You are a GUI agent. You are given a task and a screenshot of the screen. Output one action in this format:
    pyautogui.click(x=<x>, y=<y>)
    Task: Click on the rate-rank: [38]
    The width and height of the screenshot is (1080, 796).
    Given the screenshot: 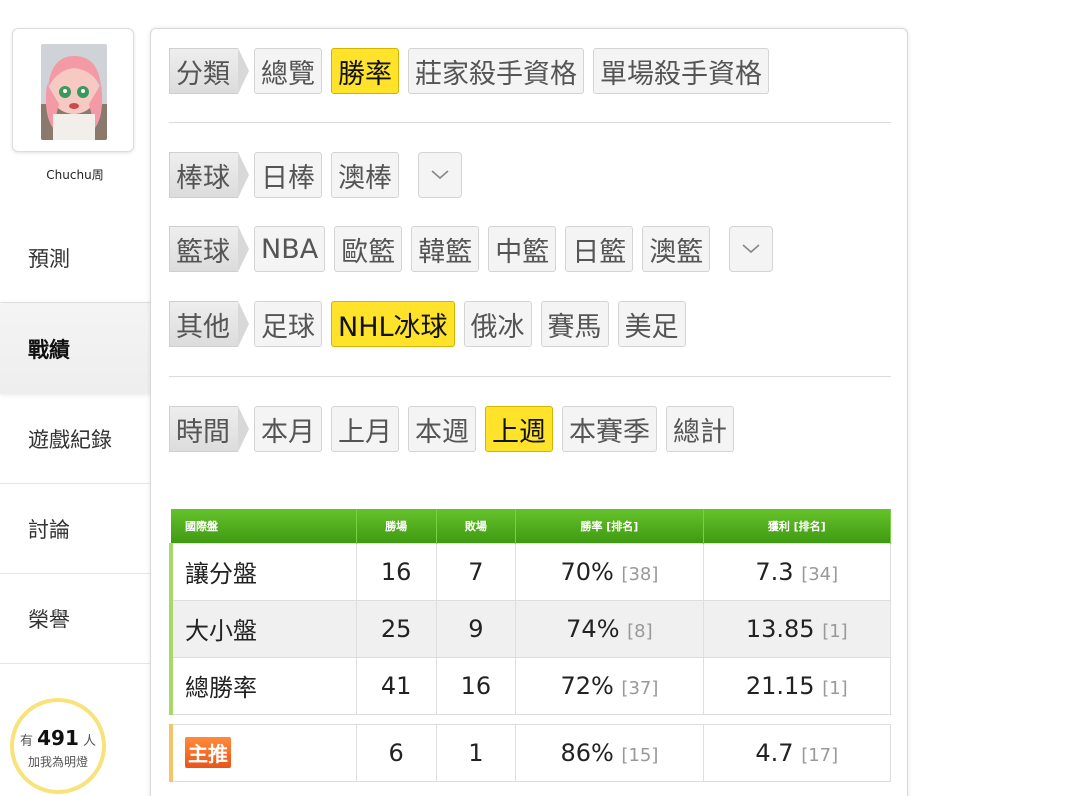 What is the action you would take?
    pyautogui.click(x=640, y=574)
    